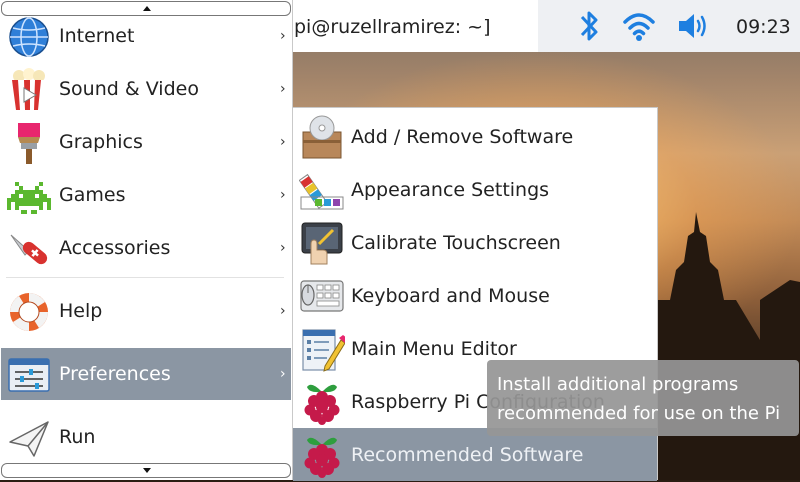 This screenshot has width=800, height=482. I want to click on touchscreen-icon, so click(322, 243).